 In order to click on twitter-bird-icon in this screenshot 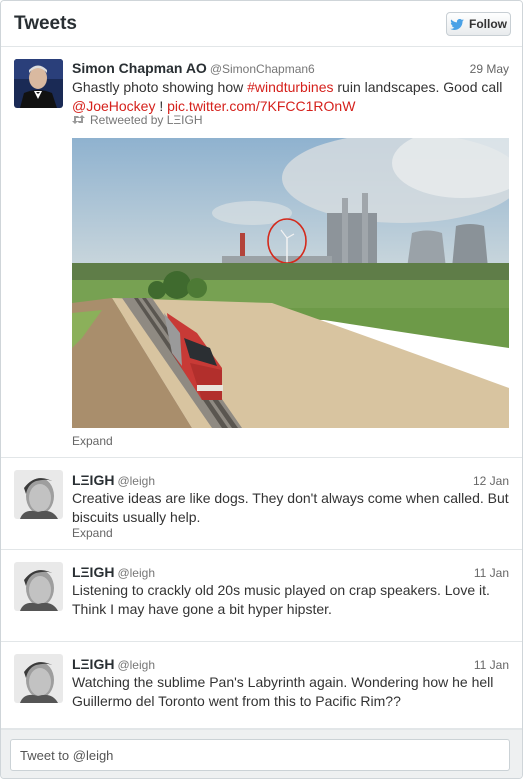, I will do `click(457, 24)`.